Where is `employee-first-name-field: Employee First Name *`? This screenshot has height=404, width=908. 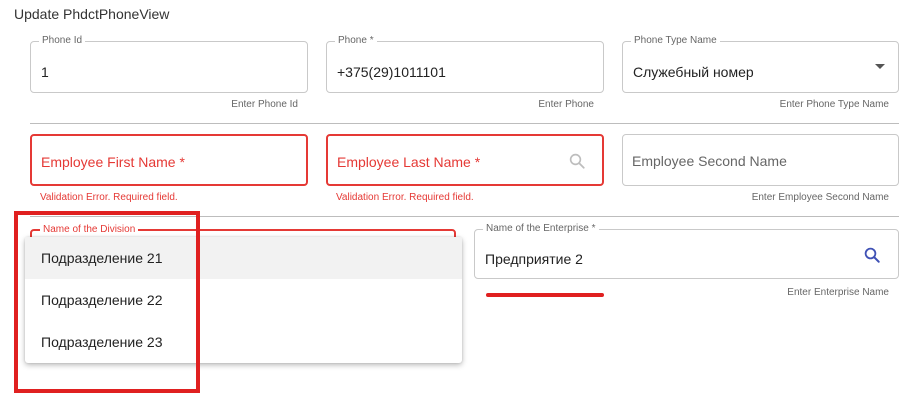
employee-first-name-field: Employee First Name * is located at coordinates (169, 160).